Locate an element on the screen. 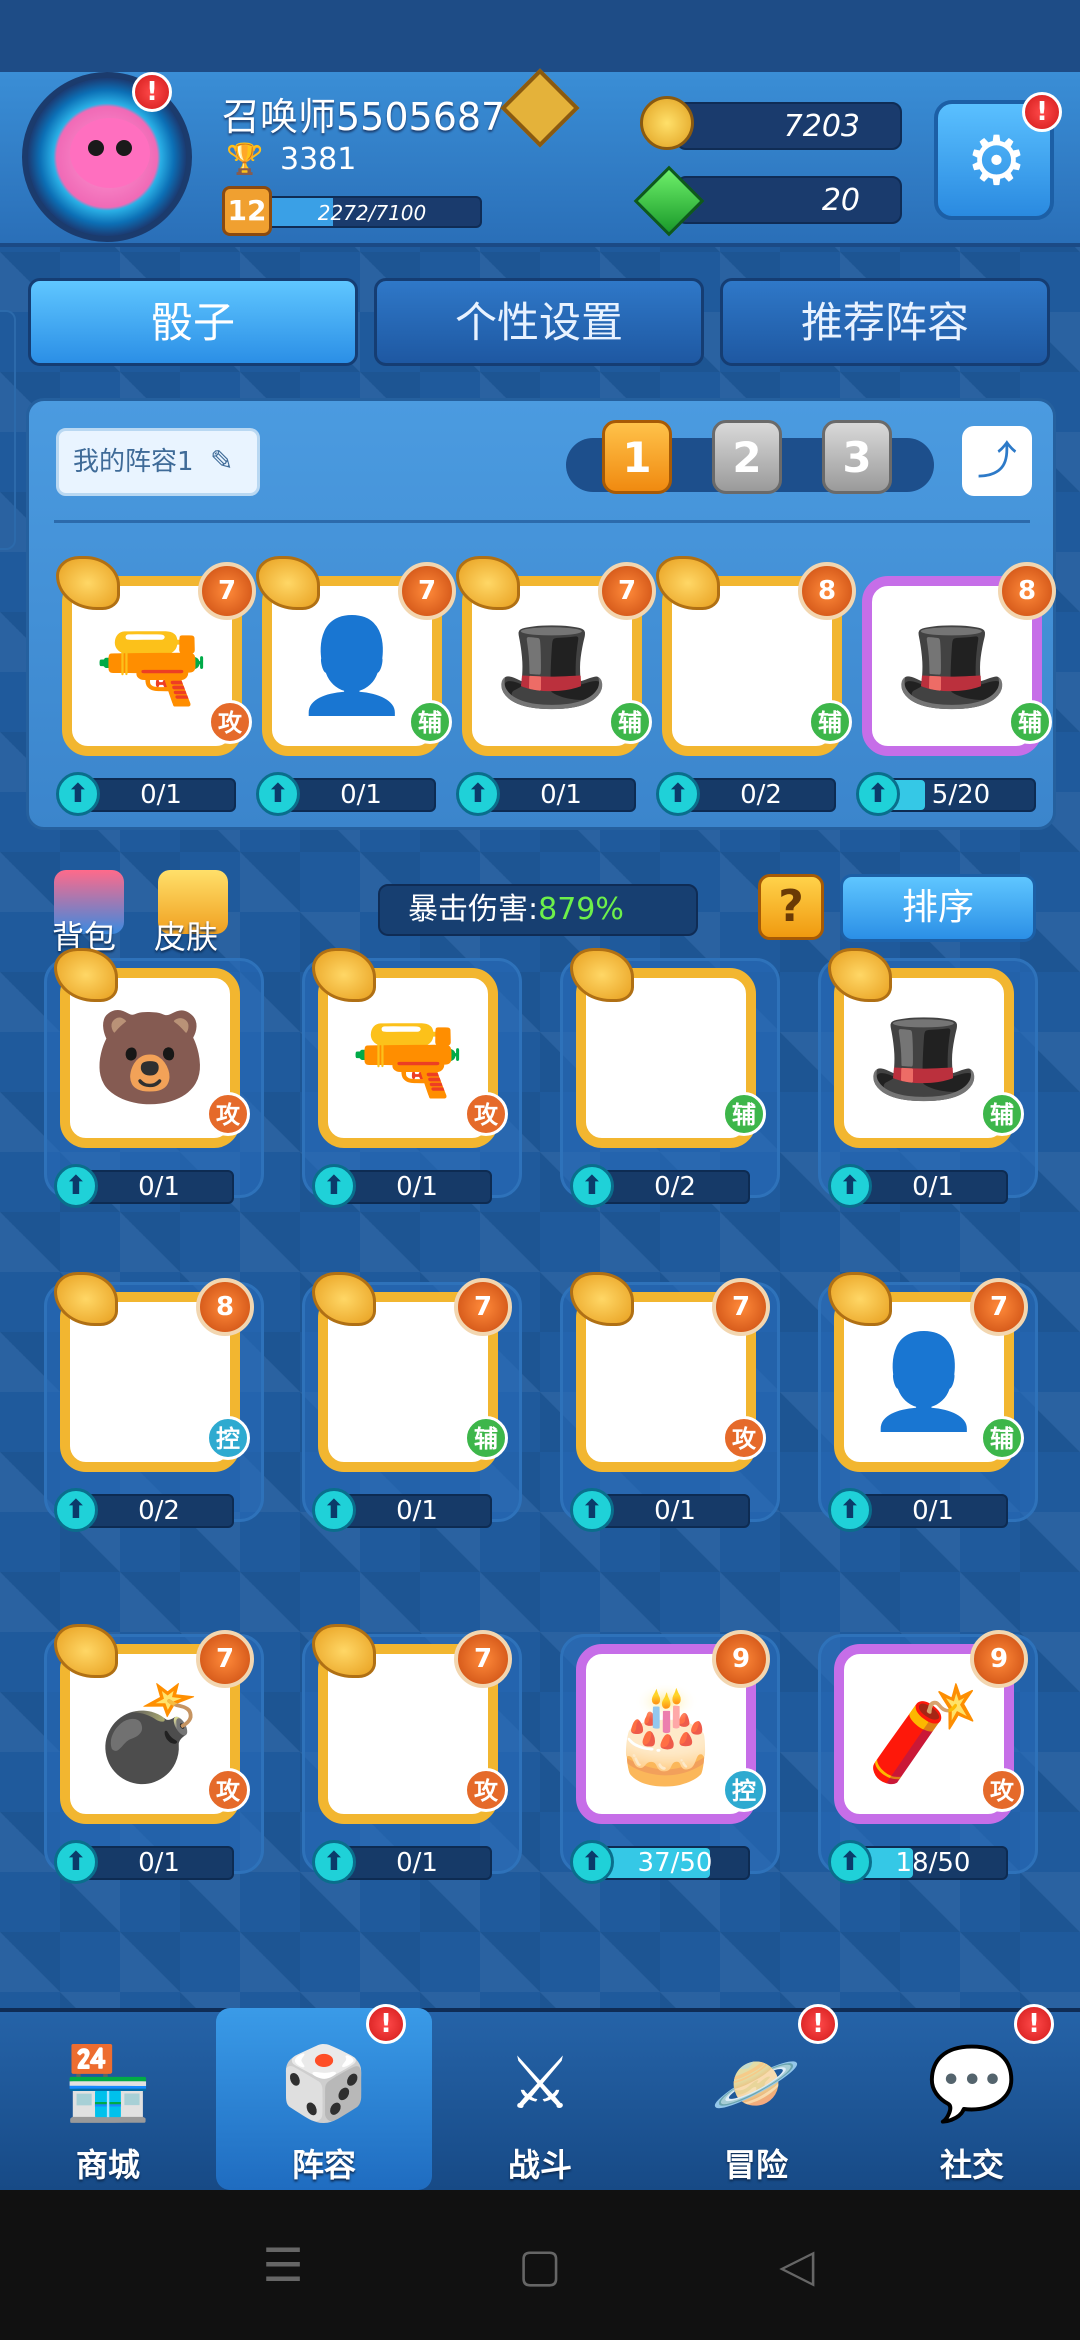 This screenshot has height=2340, width=1080. back-icon: ◁ is located at coordinates (797, 2265).